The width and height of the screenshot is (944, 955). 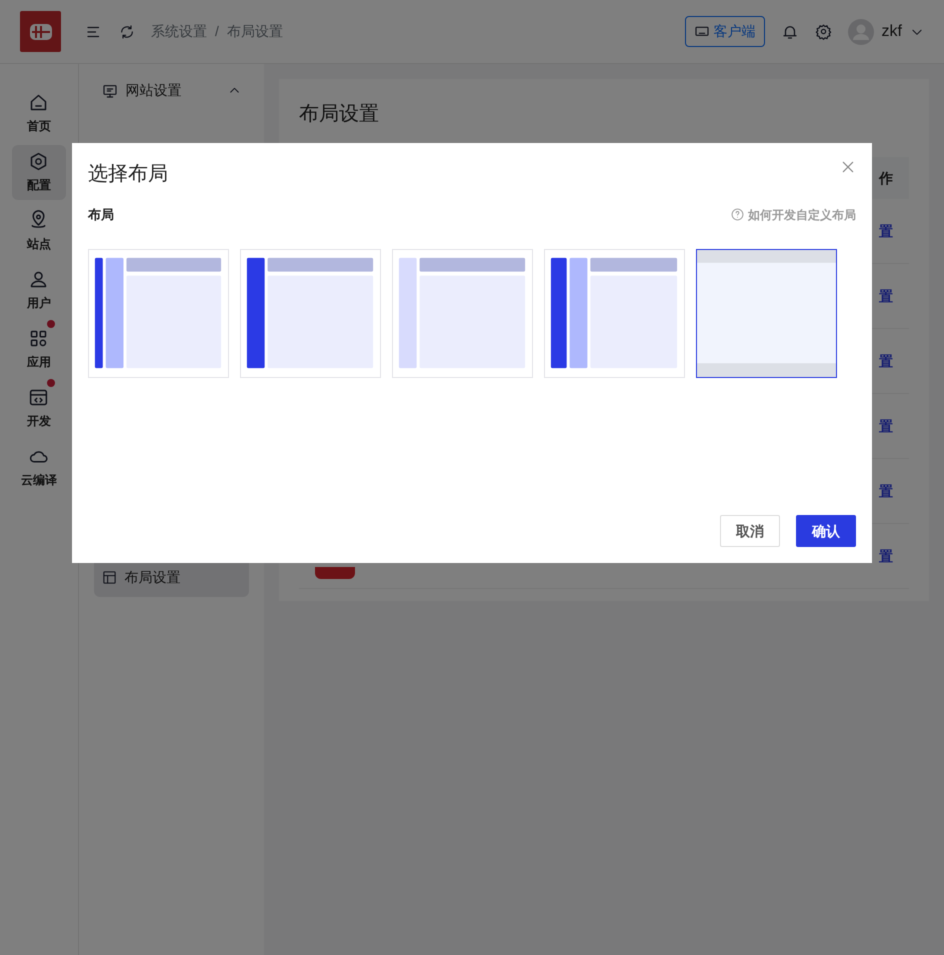 What do you see at coordinates (101, 214) in the screenshot?
I see `field-label: 布局` at bounding box center [101, 214].